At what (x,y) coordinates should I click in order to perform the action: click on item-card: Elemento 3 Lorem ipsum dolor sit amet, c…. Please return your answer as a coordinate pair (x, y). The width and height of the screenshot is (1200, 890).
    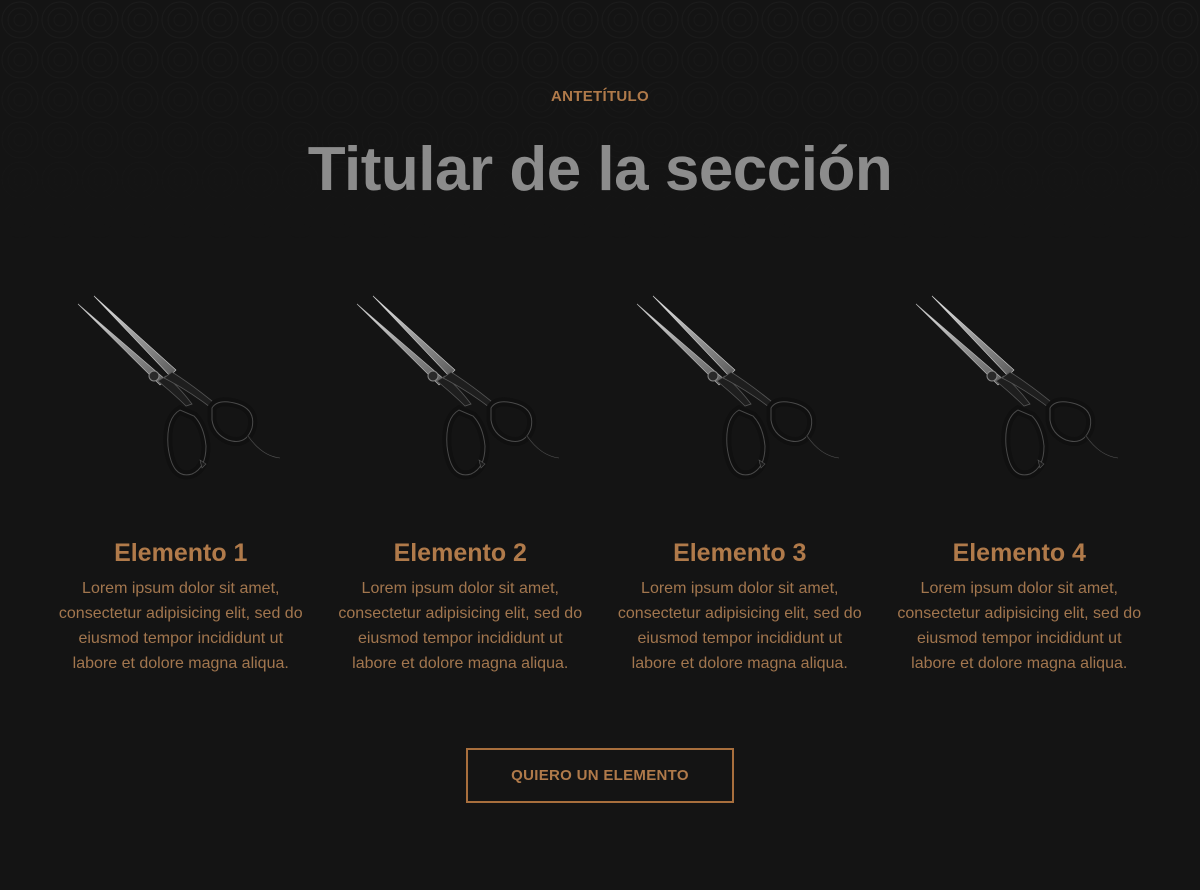
    Looking at the image, I should click on (740, 481).